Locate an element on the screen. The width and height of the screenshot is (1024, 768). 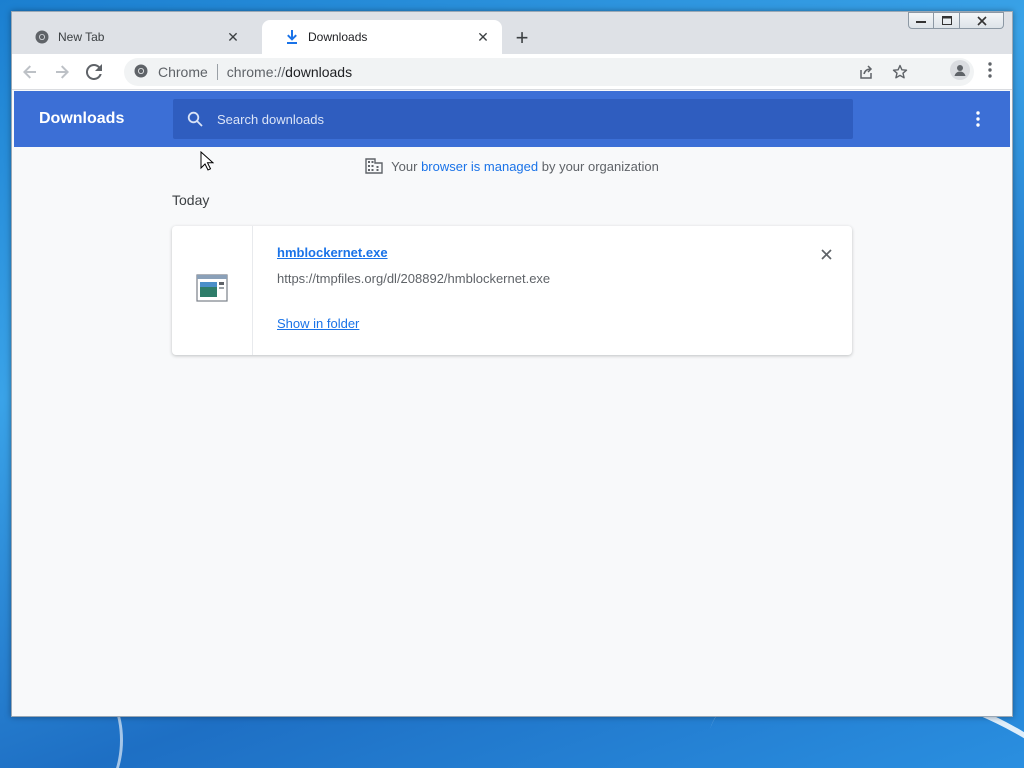
restore-icon is located at coordinates (946, 20).